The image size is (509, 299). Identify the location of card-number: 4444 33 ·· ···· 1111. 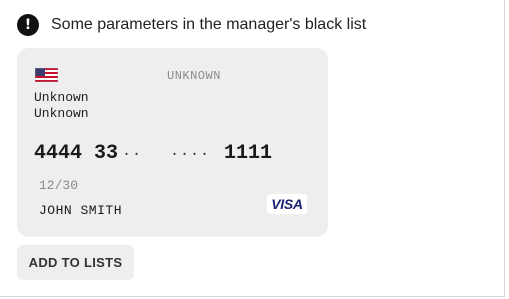
(153, 153).